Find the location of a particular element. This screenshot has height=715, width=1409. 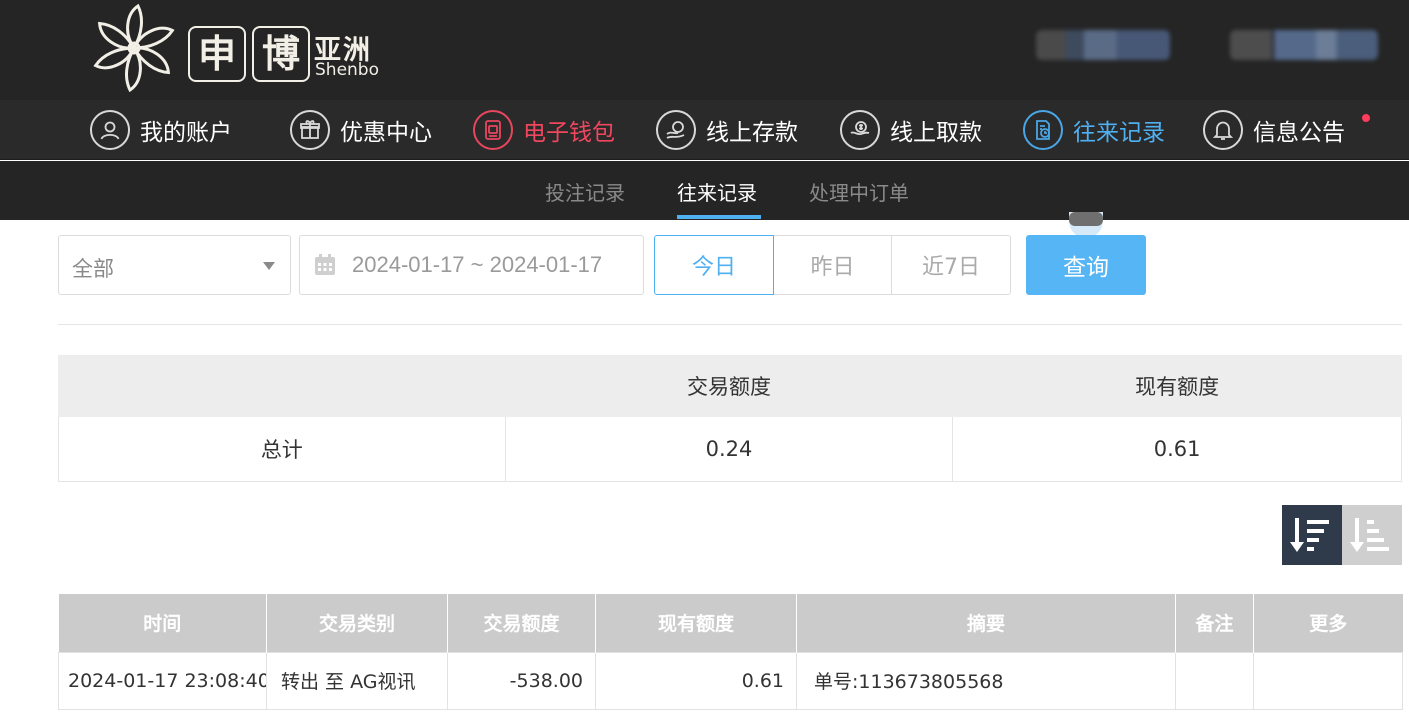

sort-desc-icon is located at coordinates (1309, 535).